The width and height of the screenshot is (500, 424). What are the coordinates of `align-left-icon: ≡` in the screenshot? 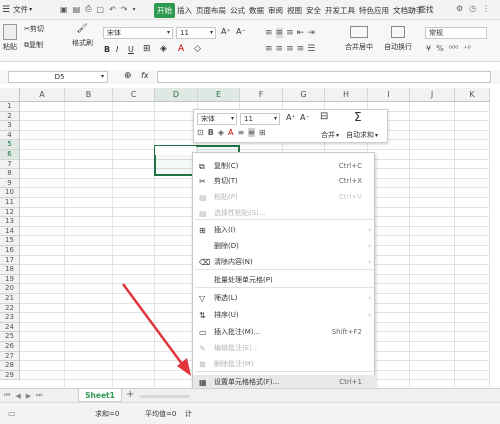 It's located at (269, 49).